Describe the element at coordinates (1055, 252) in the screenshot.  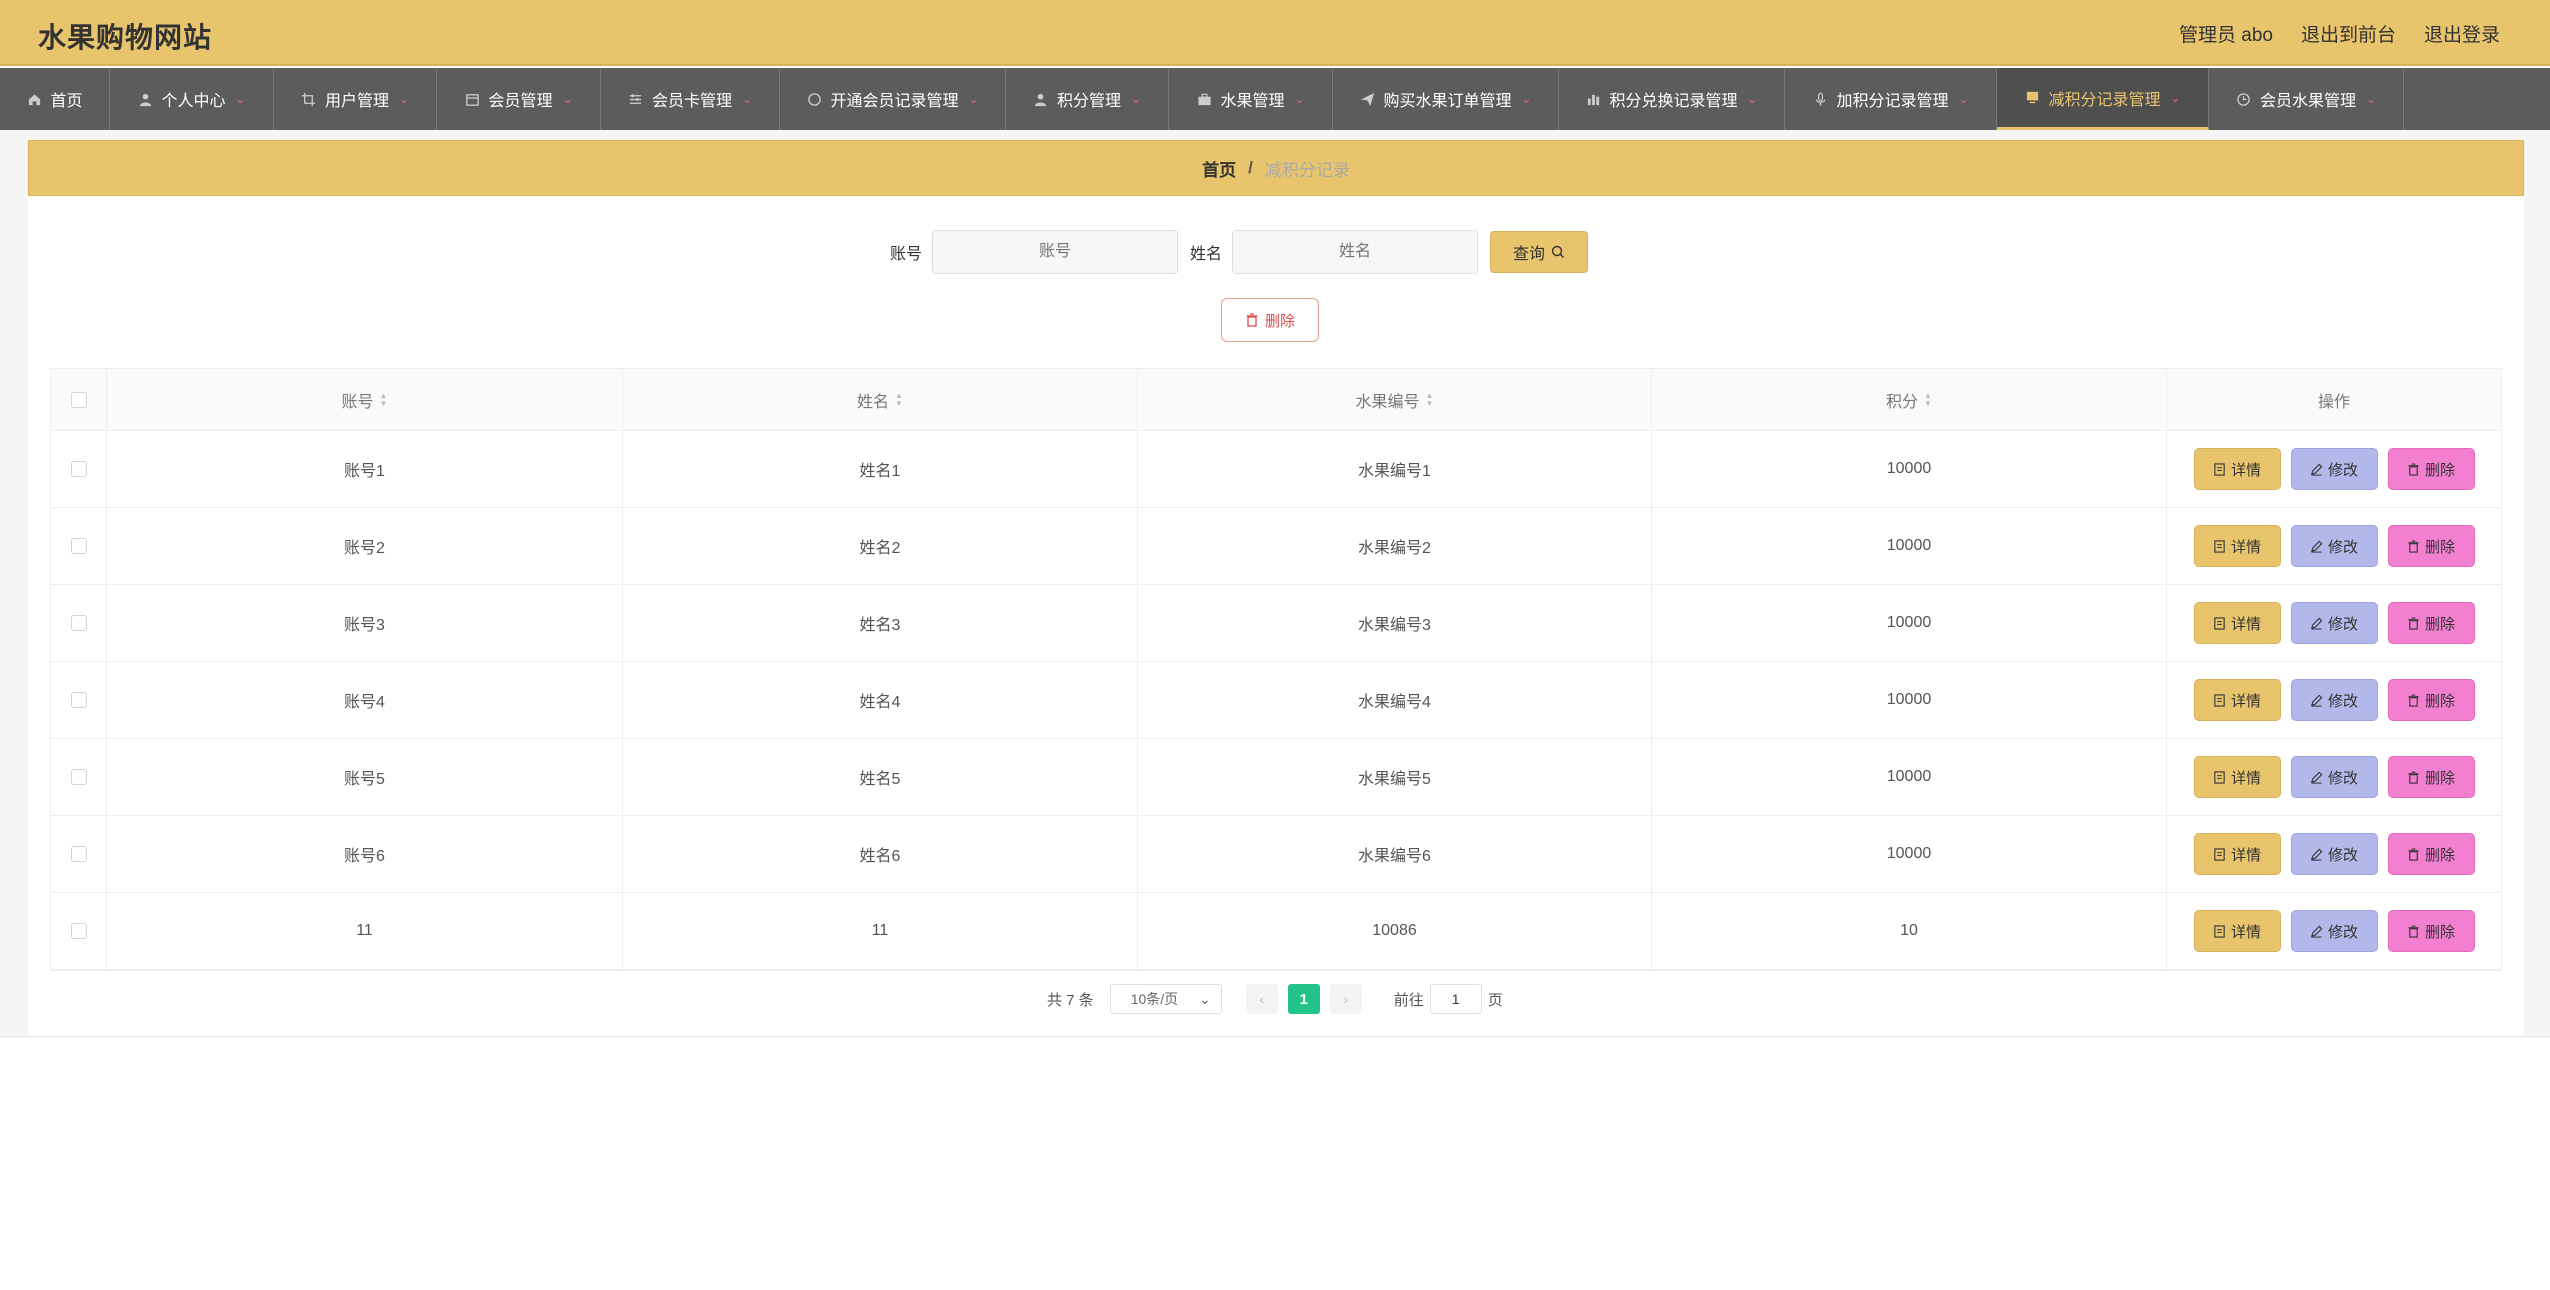
I see `account-input` at that location.